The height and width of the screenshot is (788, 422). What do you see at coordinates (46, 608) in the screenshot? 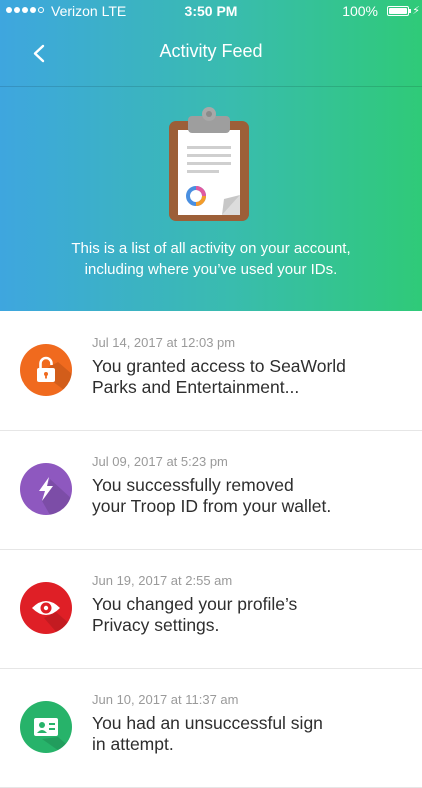
I see `eye-icon` at bounding box center [46, 608].